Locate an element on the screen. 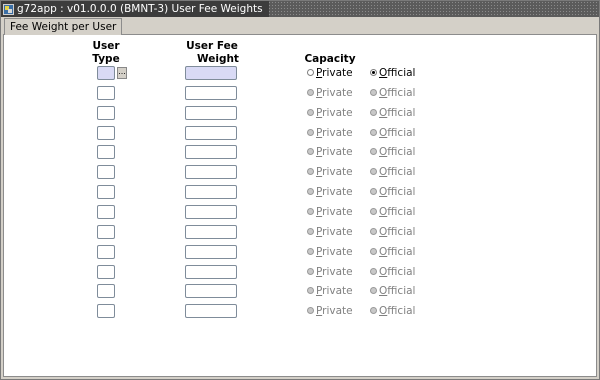  user-fee-weight-header: User Fee Weight is located at coordinates (212, 53).